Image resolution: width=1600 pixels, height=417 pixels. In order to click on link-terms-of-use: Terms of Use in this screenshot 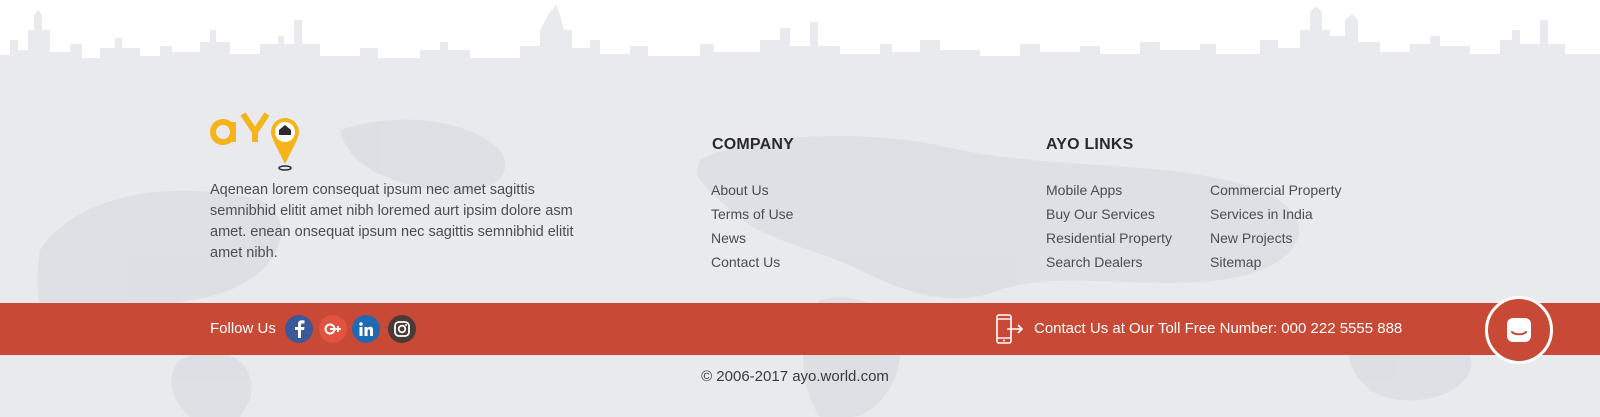, I will do `click(752, 214)`.